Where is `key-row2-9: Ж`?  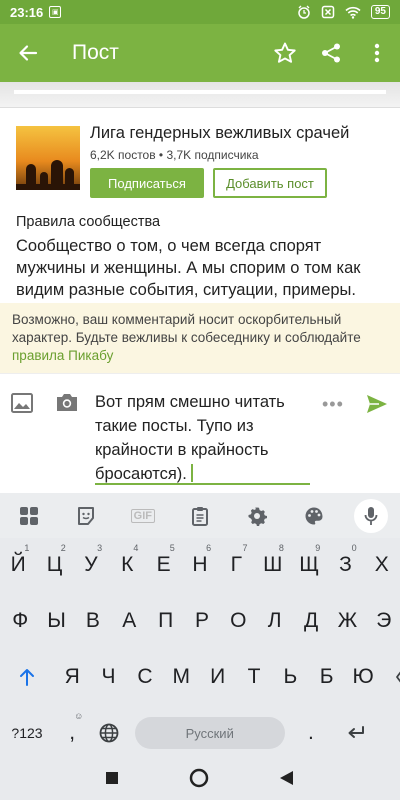 key-row2-9: Ж is located at coordinates (347, 621).